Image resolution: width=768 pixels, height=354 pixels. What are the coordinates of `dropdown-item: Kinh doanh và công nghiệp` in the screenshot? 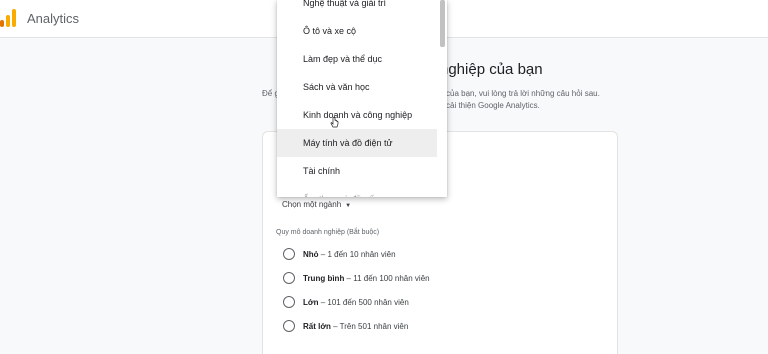 It's located at (357, 115).